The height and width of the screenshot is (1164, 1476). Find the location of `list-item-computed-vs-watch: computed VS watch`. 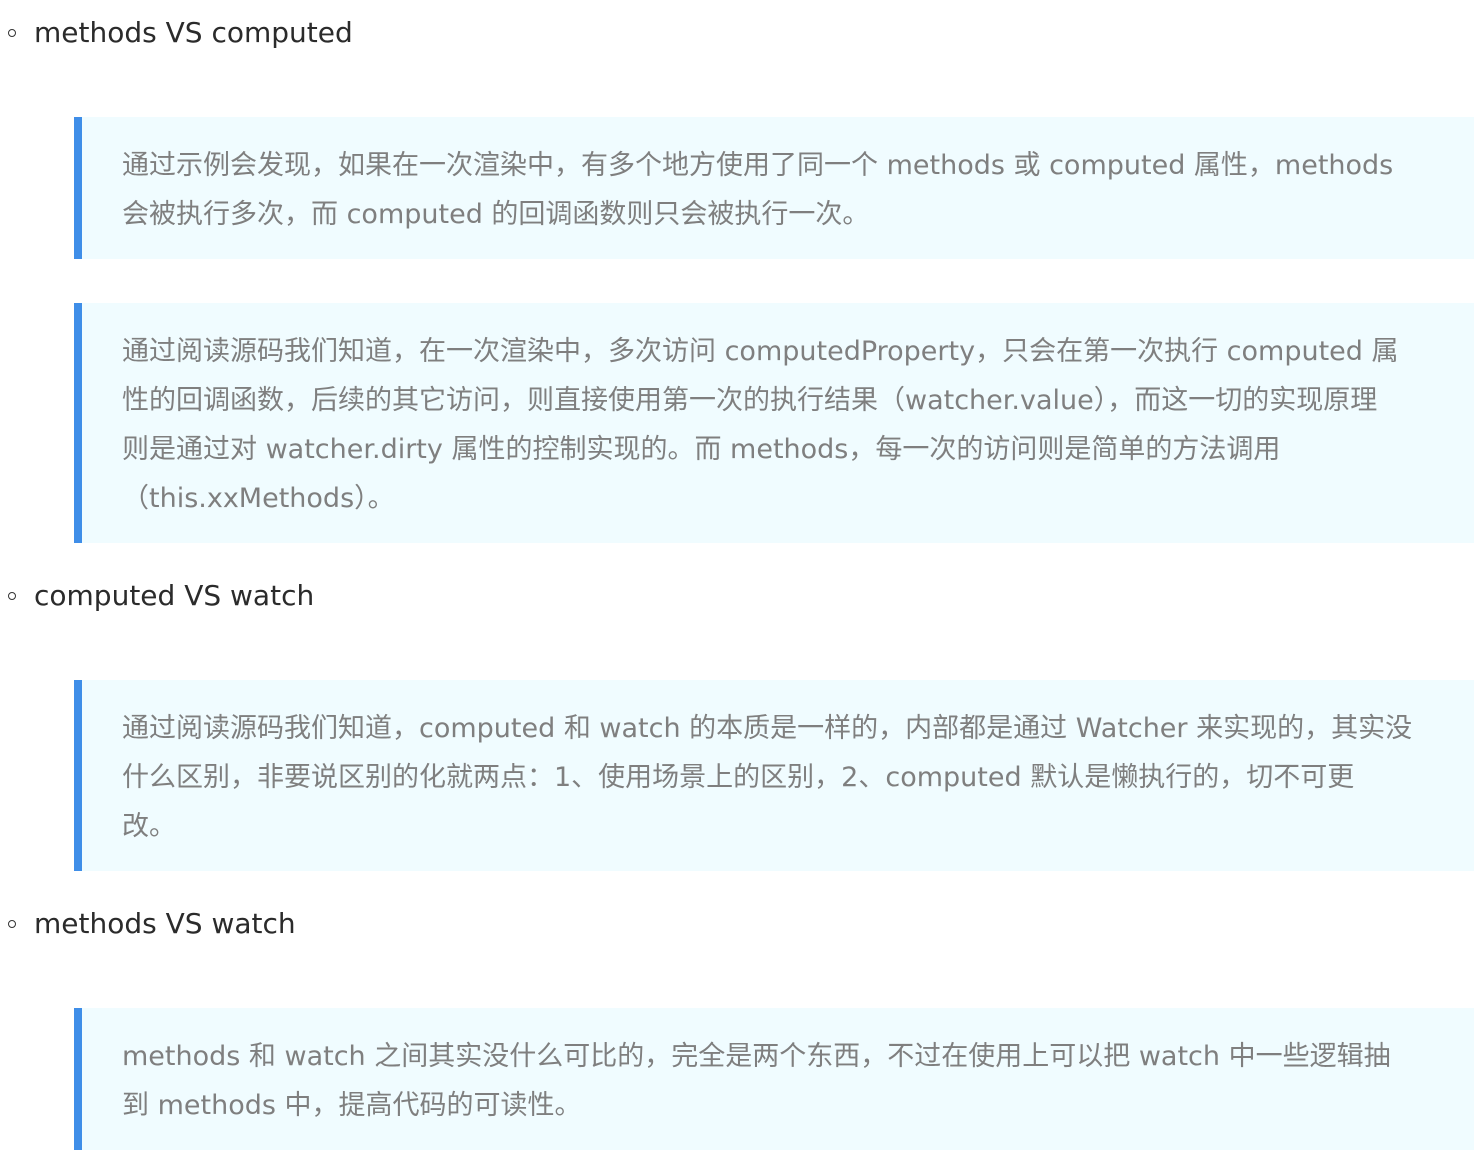

list-item-computed-vs-watch: computed VS watch is located at coordinates (738, 598).